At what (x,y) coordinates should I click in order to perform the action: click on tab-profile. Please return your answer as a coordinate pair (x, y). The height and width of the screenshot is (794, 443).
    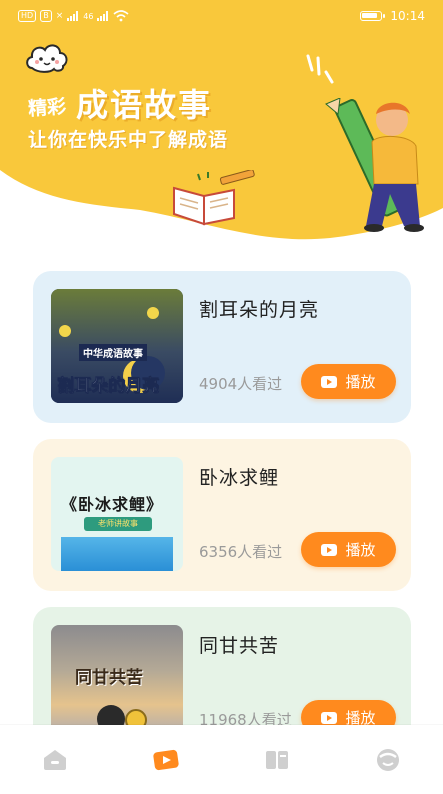
    Looking at the image, I should click on (388, 760).